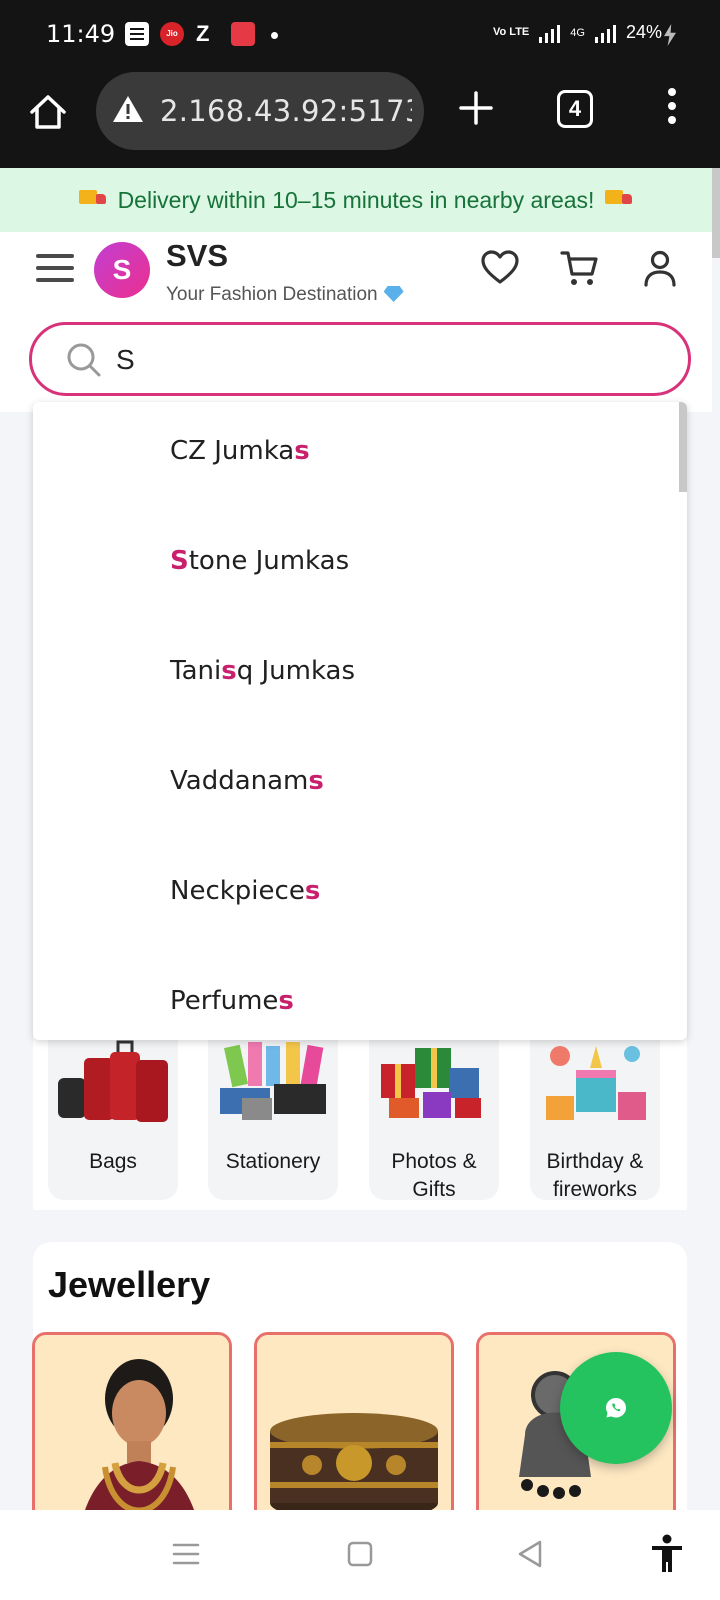 The height and width of the screenshot is (1600, 720). I want to click on search-bar, so click(360, 359).